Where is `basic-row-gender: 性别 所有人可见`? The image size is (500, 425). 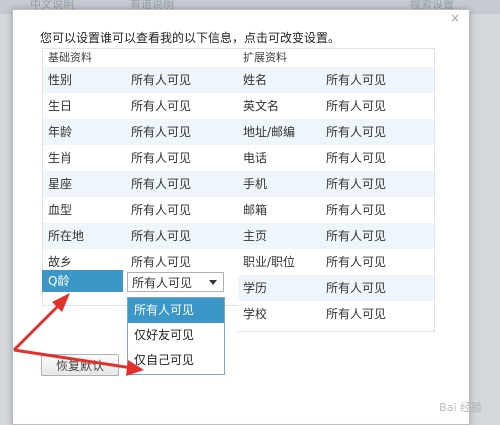 basic-row-gender: 性别 所有人可见 is located at coordinates (141, 80).